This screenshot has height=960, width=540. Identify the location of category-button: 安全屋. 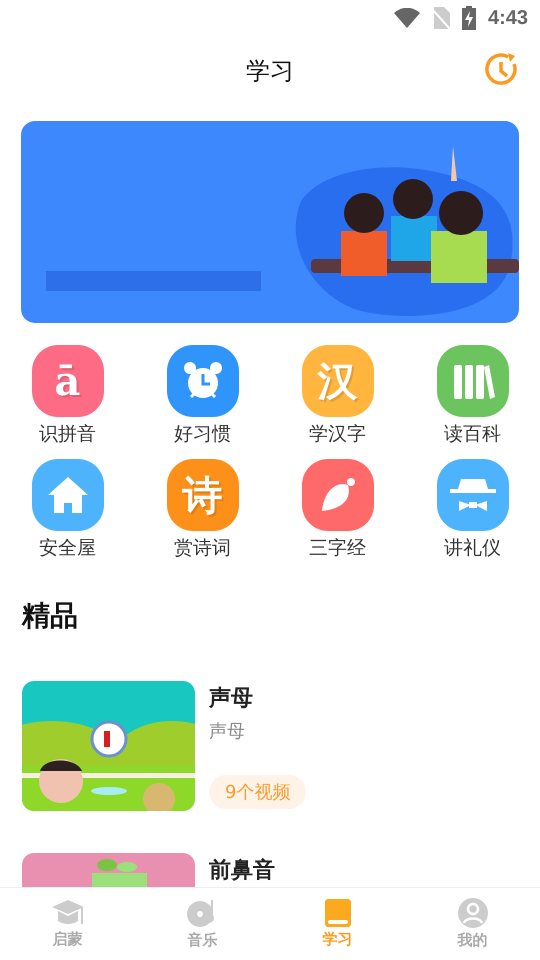
(67, 510).